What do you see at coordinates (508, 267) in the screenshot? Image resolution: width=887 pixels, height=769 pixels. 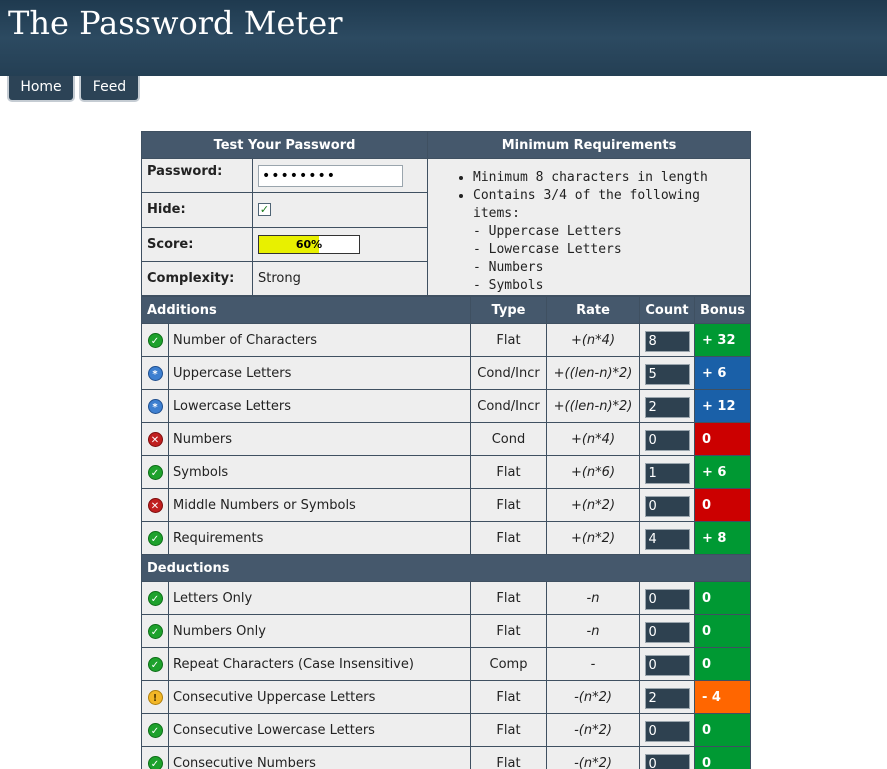 I see `requirement-subitem: - Numbers` at bounding box center [508, 267].